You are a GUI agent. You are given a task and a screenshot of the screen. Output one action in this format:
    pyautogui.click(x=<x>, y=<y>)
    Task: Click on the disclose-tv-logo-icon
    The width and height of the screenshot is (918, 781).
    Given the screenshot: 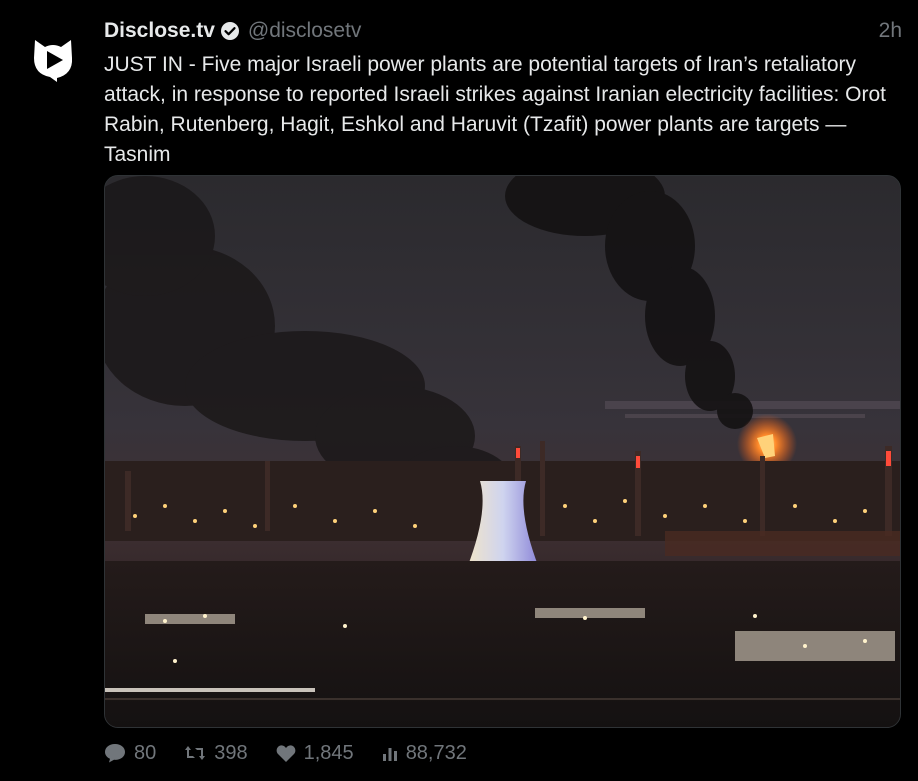 What is the action you would take?
    pyautogui.click(x=53, y=59)
    